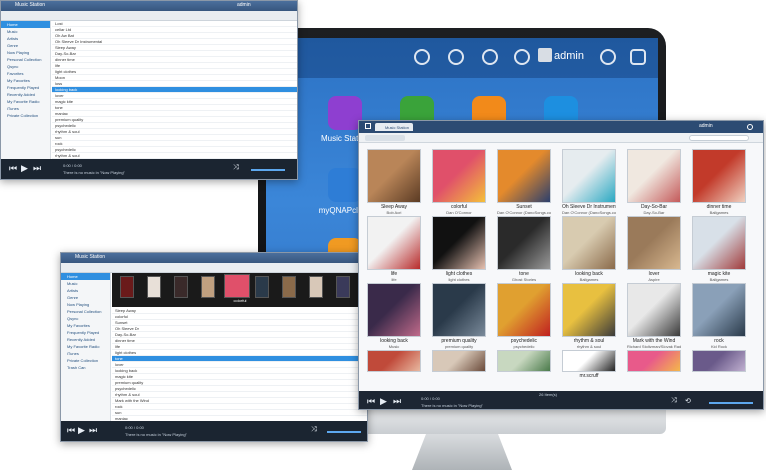 This screenshot has width=766, height=470. I want to click on repeat-icon: ⟲, so click(688, 401).